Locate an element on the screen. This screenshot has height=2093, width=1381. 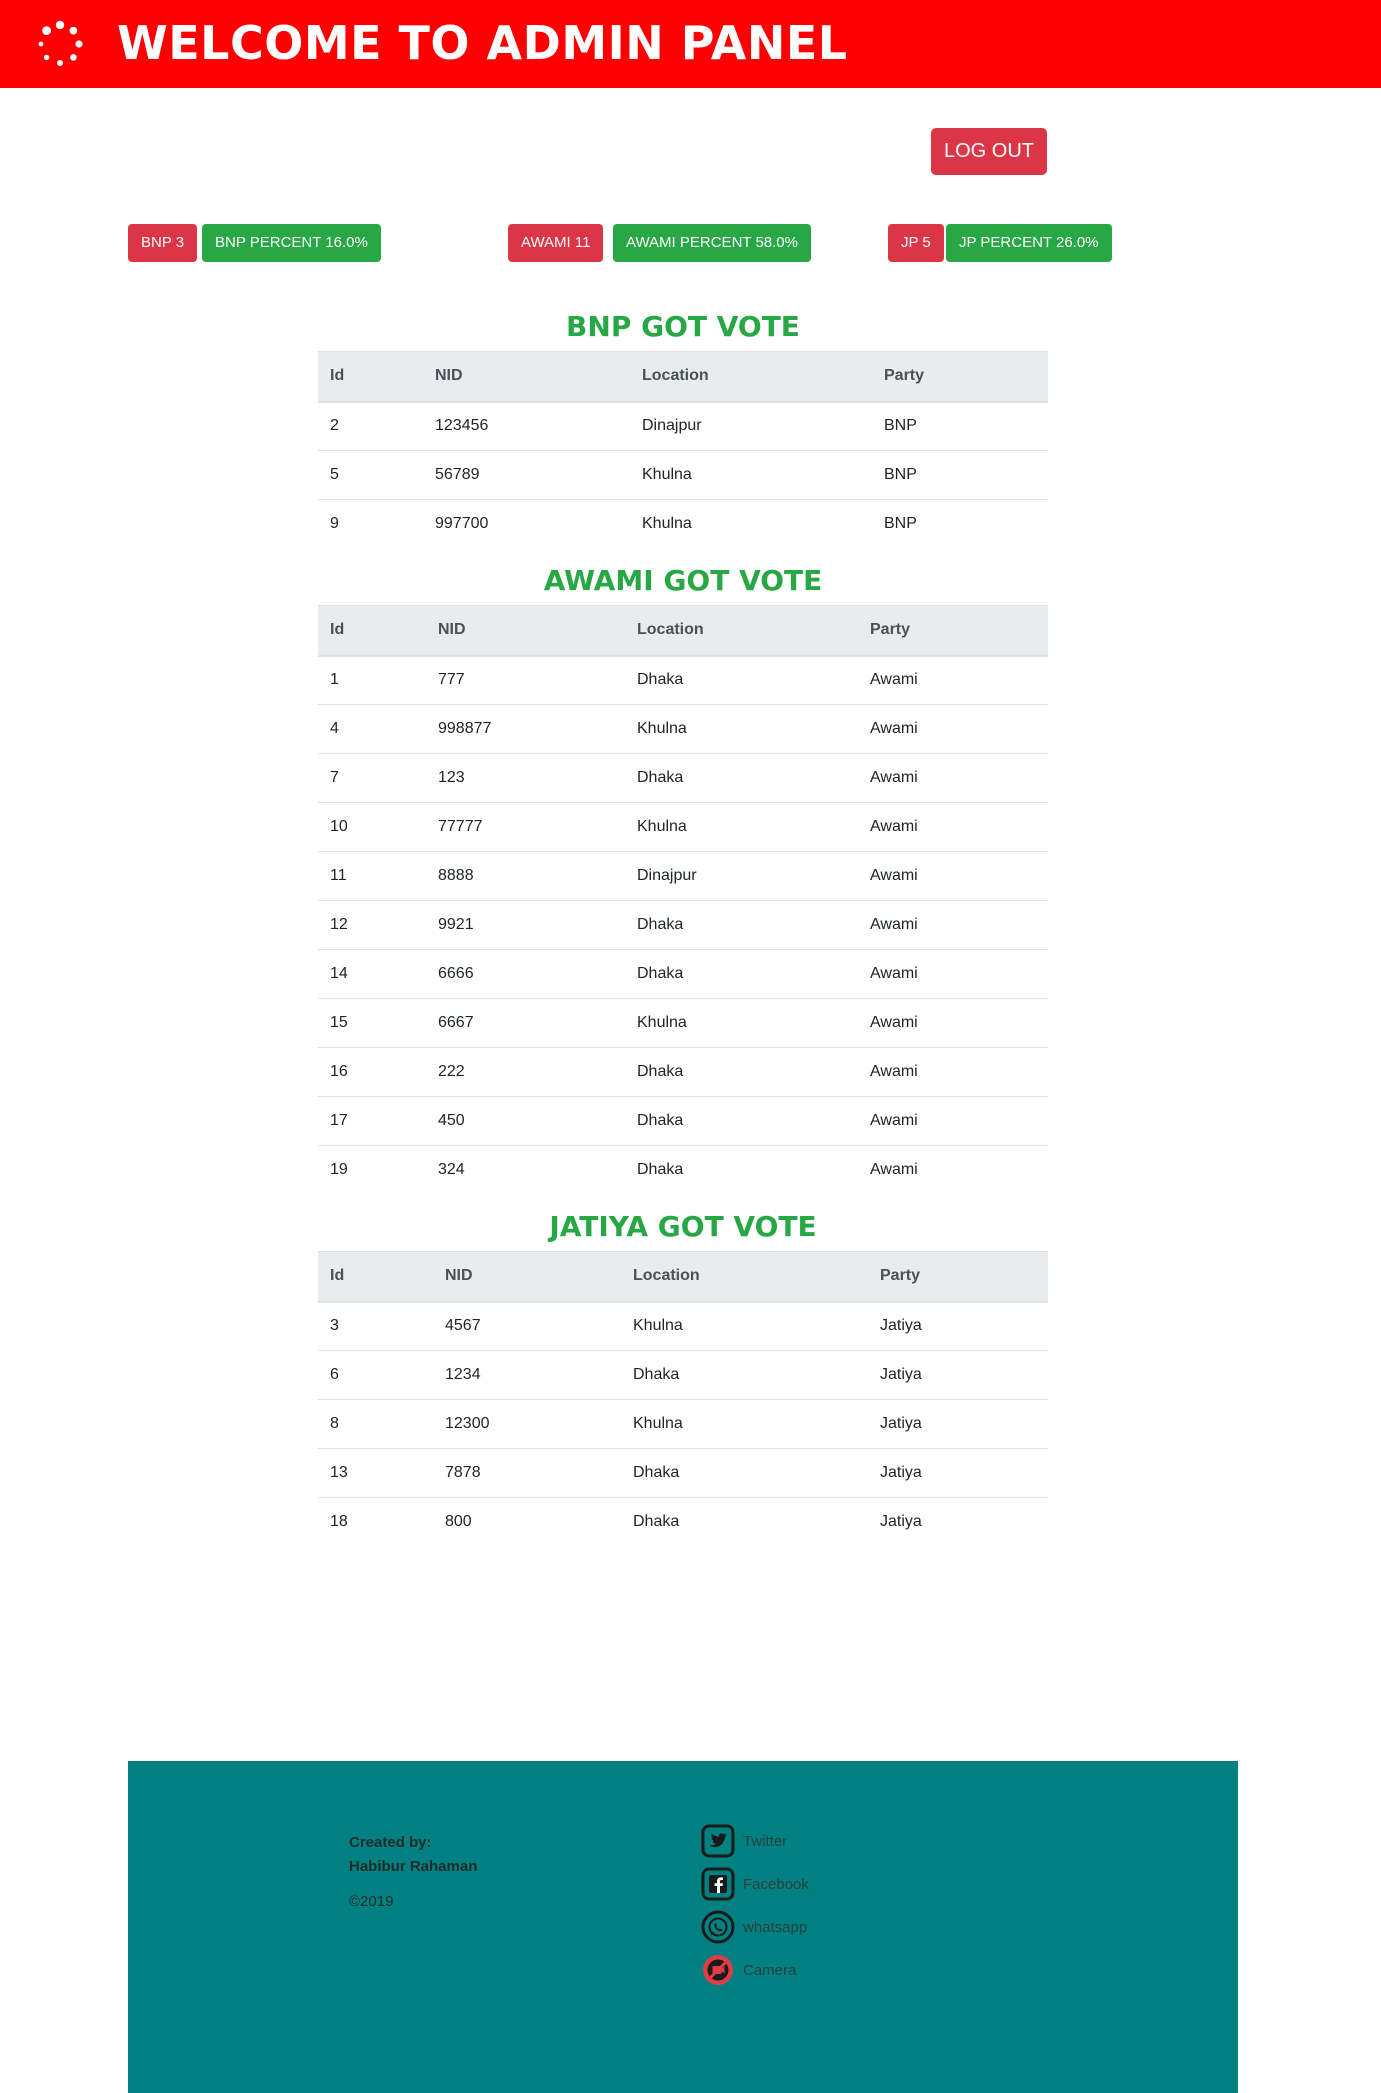
twitter-link: Twitter is located at coordinates (744, 1841).